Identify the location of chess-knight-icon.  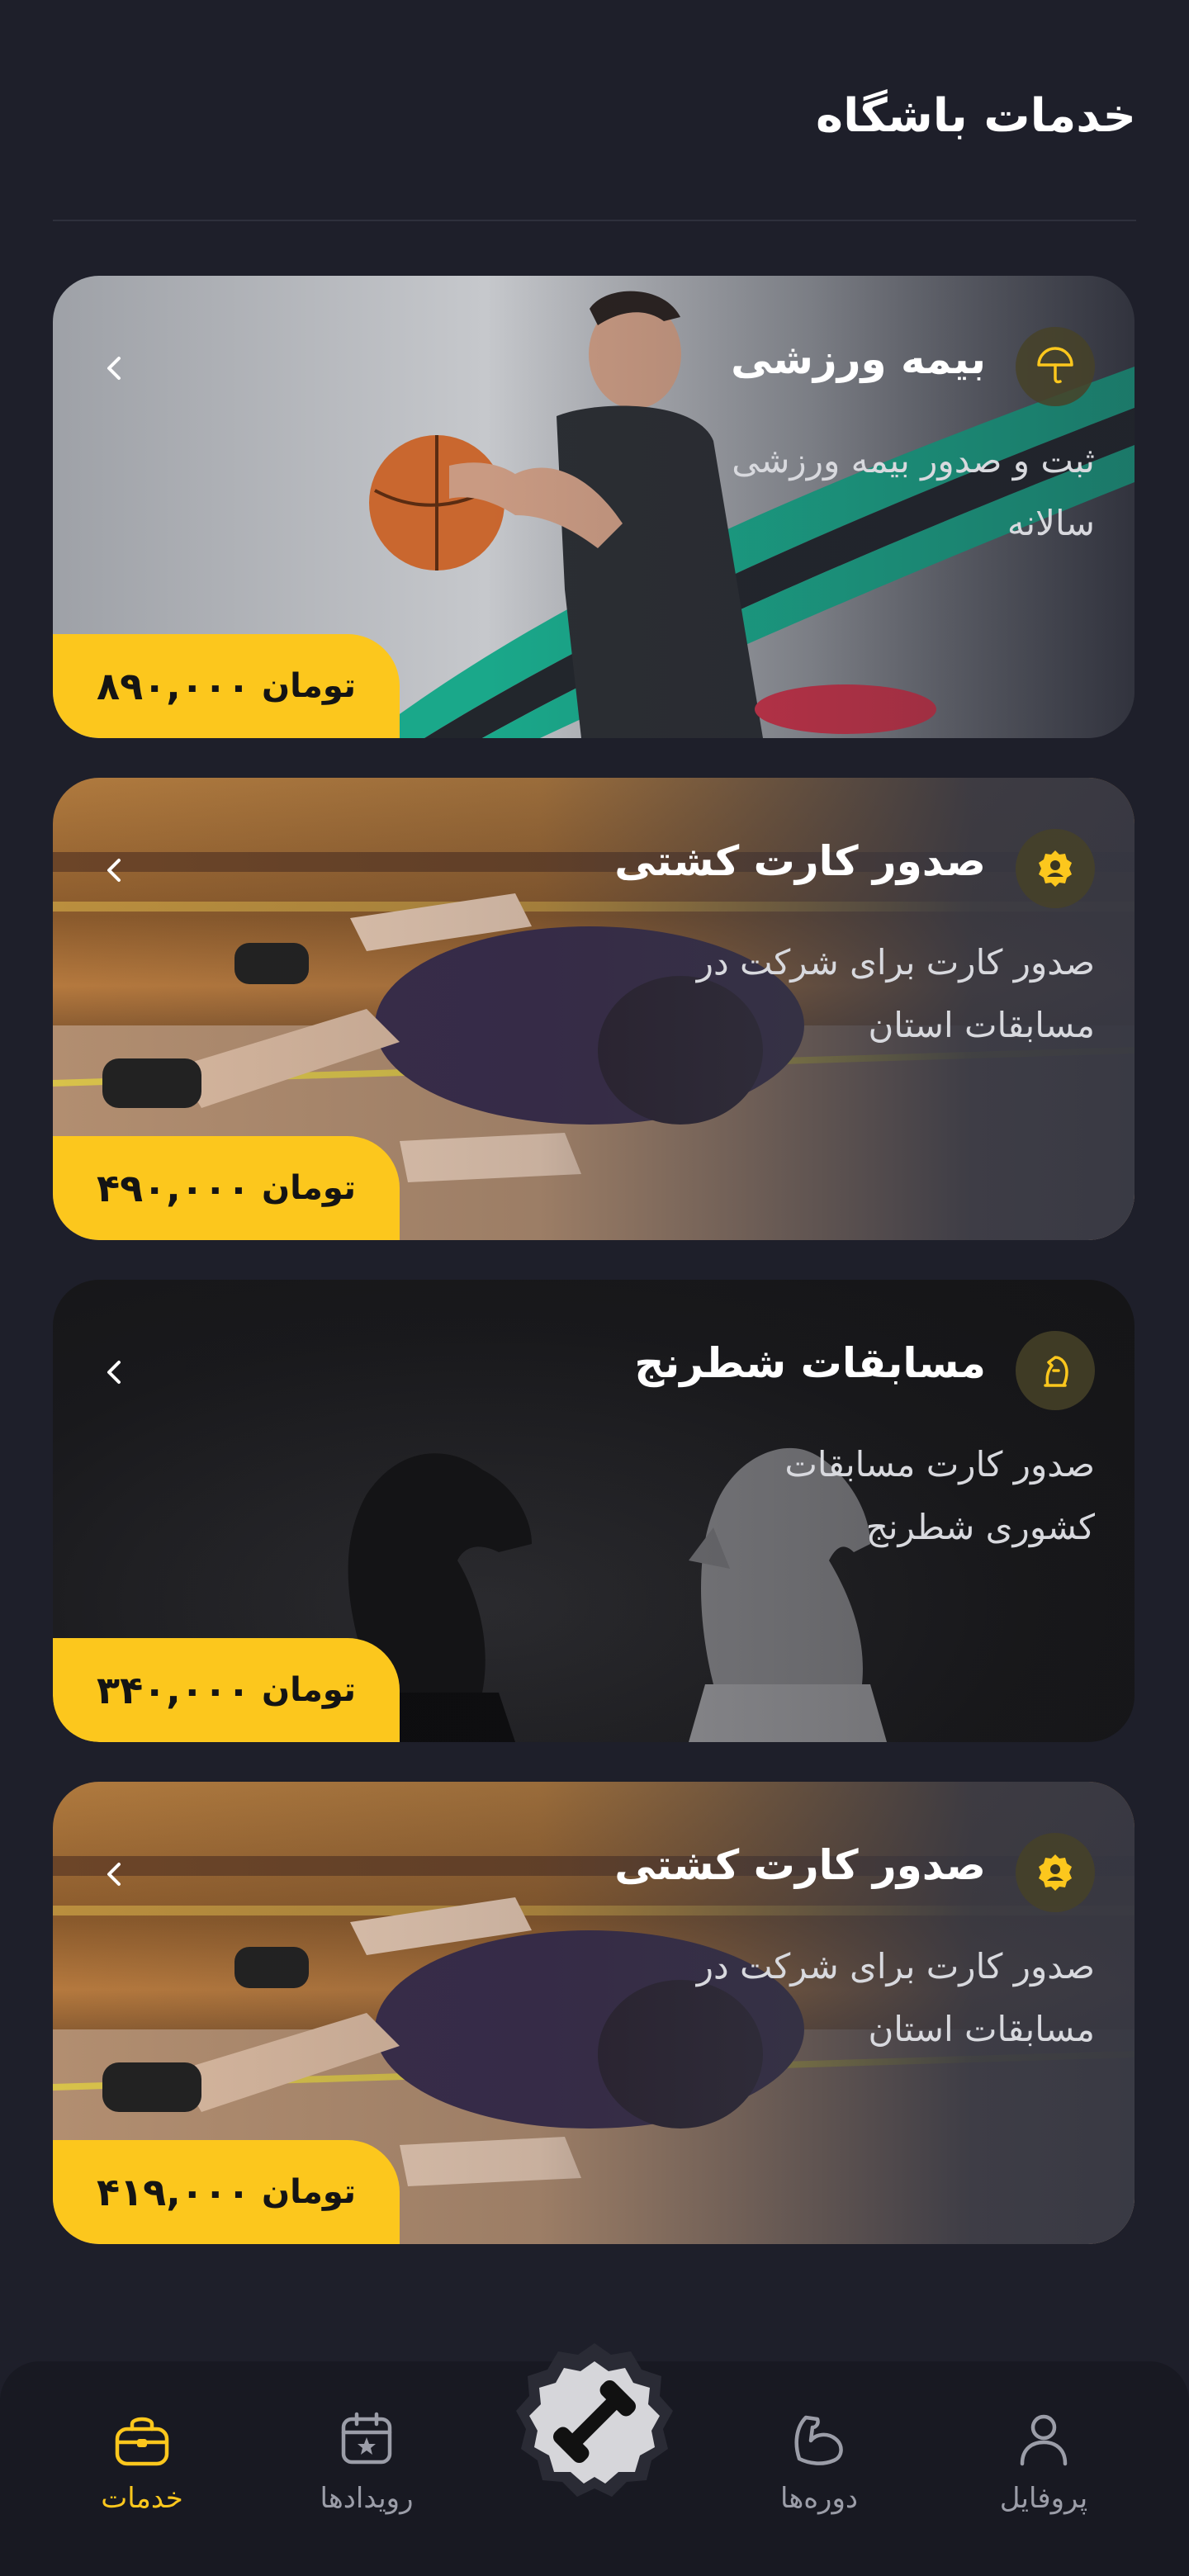
(1055, 1370).